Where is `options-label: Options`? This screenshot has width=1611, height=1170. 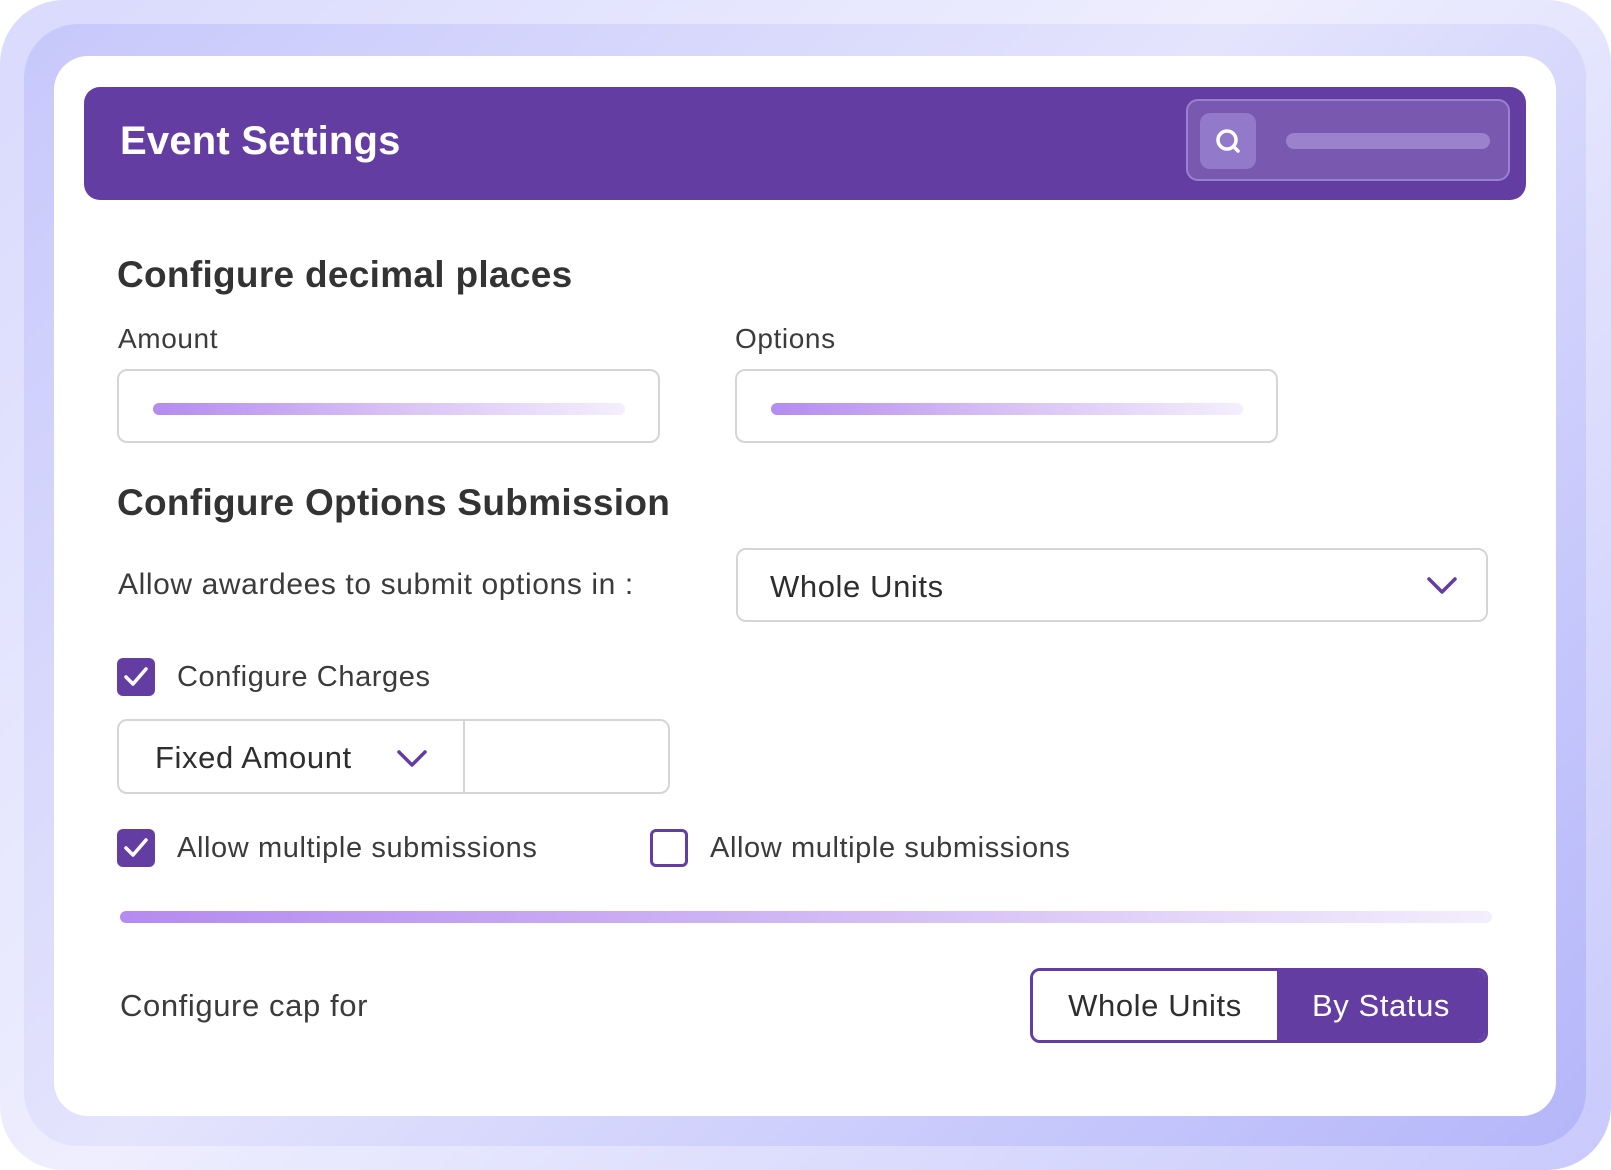 options-label: Options is located at coordinates (785, 338).